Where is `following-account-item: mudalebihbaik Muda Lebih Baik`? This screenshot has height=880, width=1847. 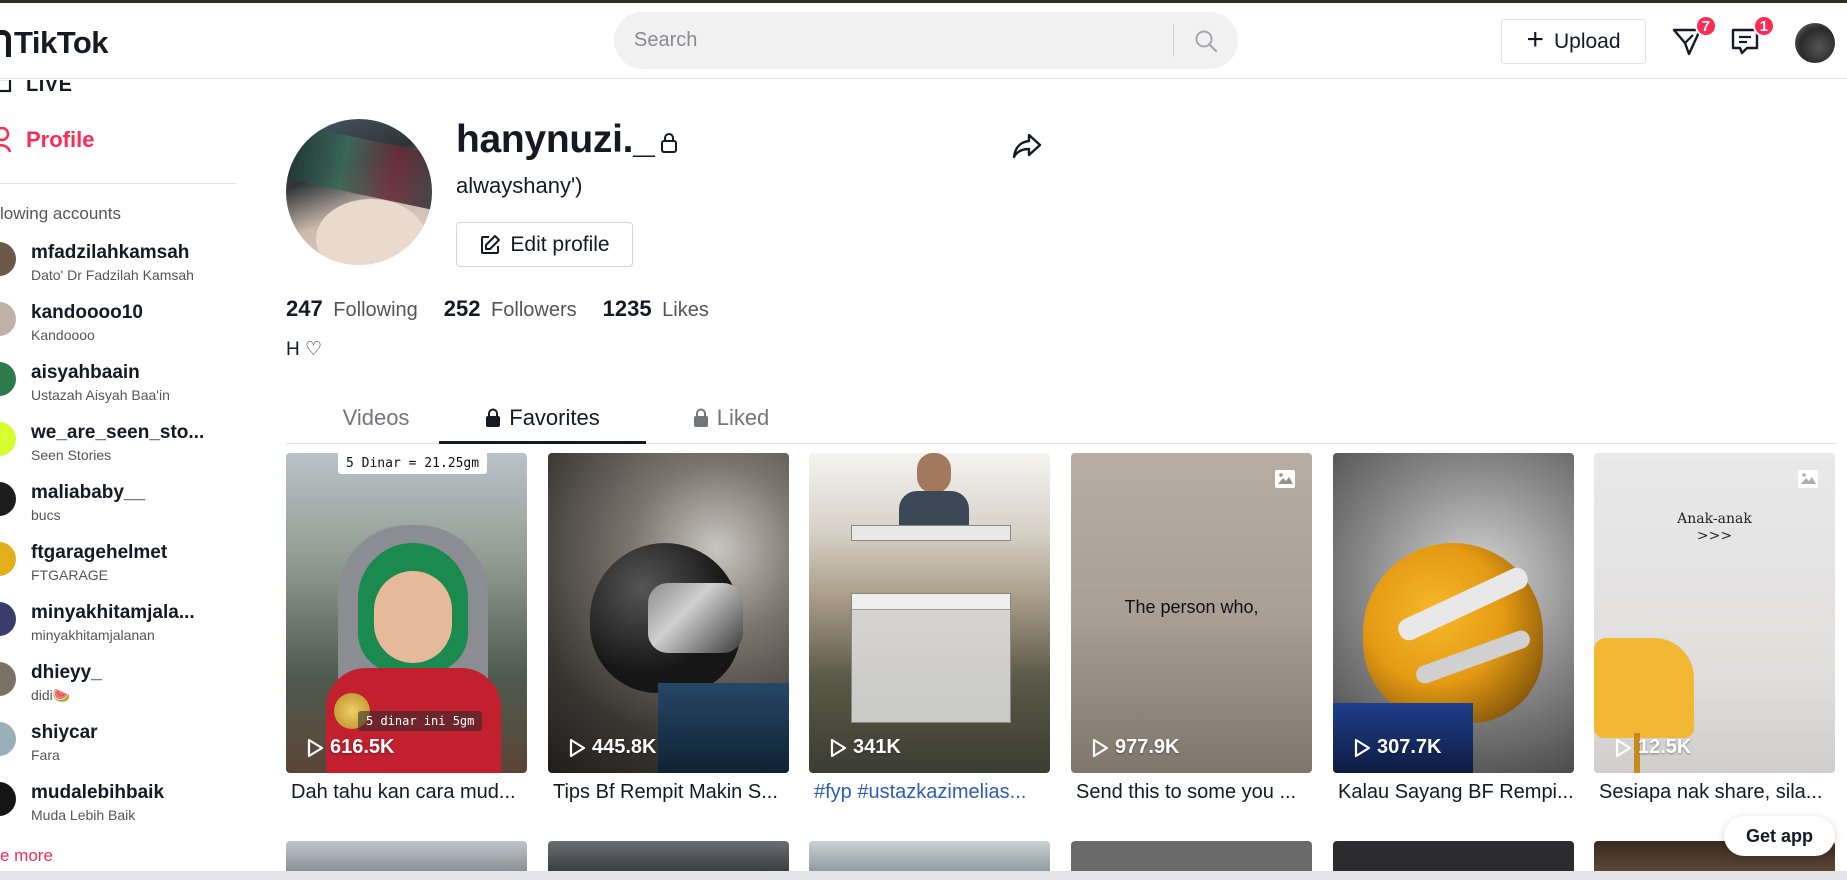 following-account-item: mudalebihbaik Muda Lebih Baik is located at coordinates (118, 808).